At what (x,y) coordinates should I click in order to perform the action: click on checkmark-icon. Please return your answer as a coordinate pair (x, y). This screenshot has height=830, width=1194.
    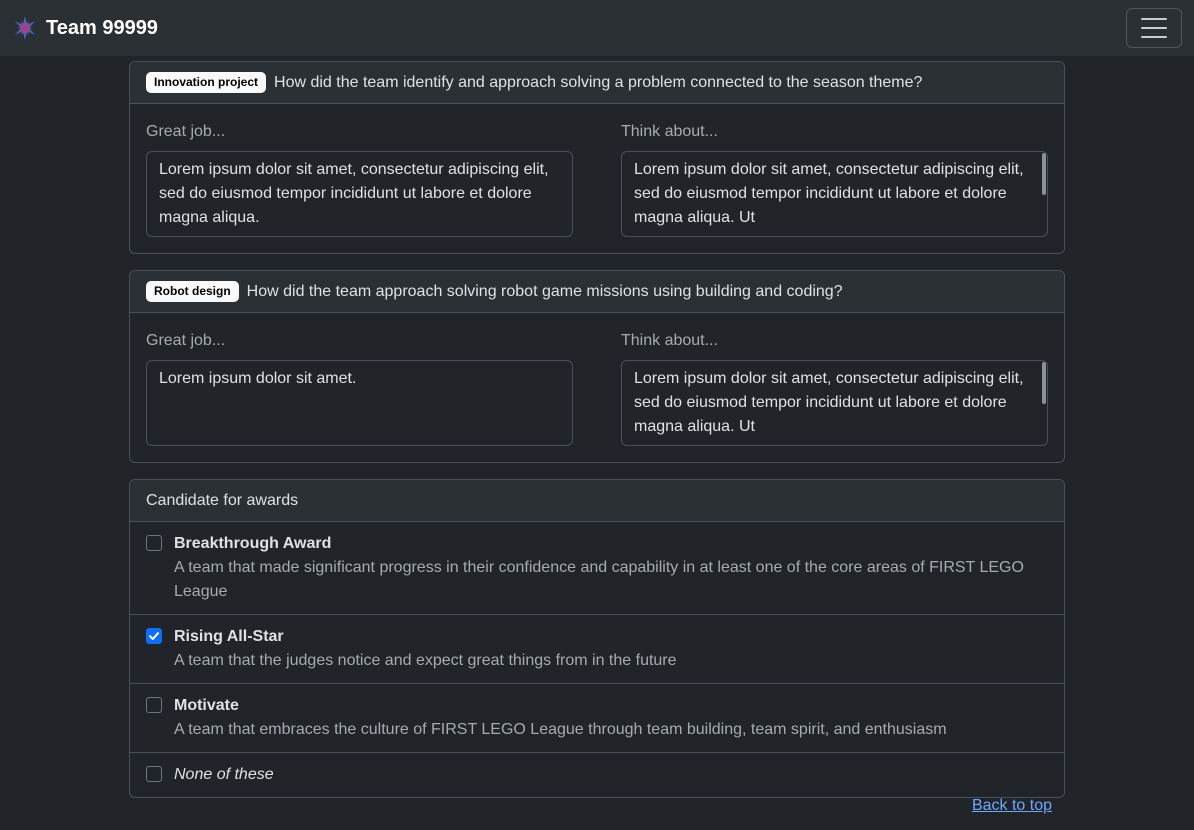
    Looking at the image, I should click on (154, 636).